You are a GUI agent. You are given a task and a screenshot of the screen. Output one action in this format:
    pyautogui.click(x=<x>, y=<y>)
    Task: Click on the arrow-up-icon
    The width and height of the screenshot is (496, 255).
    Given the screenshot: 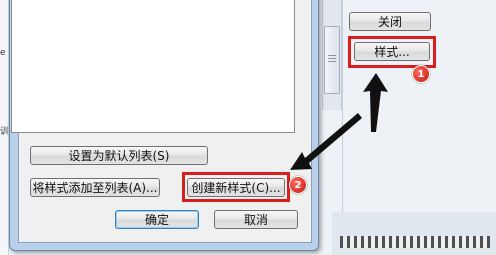 What is the action you would take?
    pyautogui.click(x=375, y=102)
    